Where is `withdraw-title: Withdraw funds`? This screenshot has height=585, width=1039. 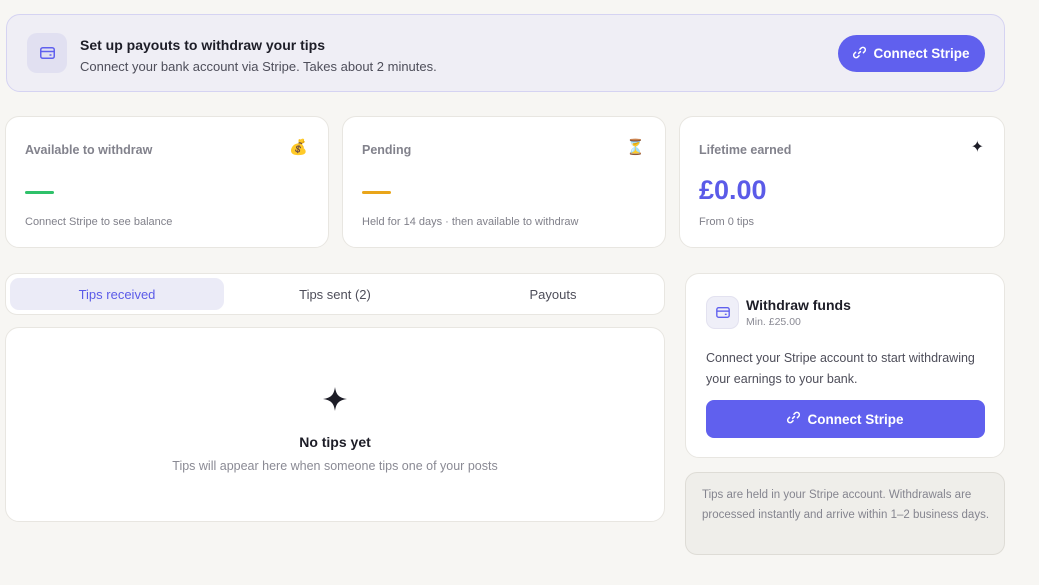
withdraw-title: Withdraw funds is located at coordinates (798, 305).